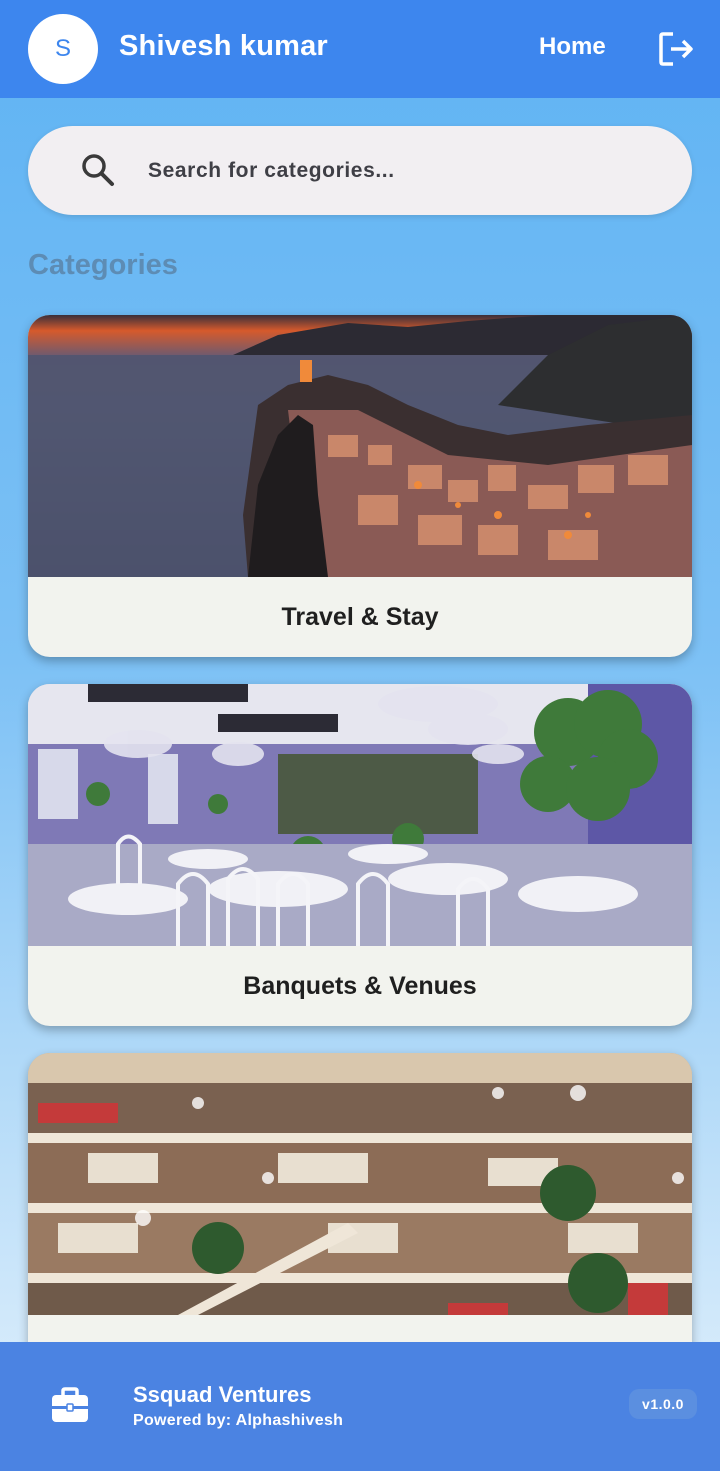 This screenshot has height=1471, width=720. I want to click on logout-icon, so click(676, 49).